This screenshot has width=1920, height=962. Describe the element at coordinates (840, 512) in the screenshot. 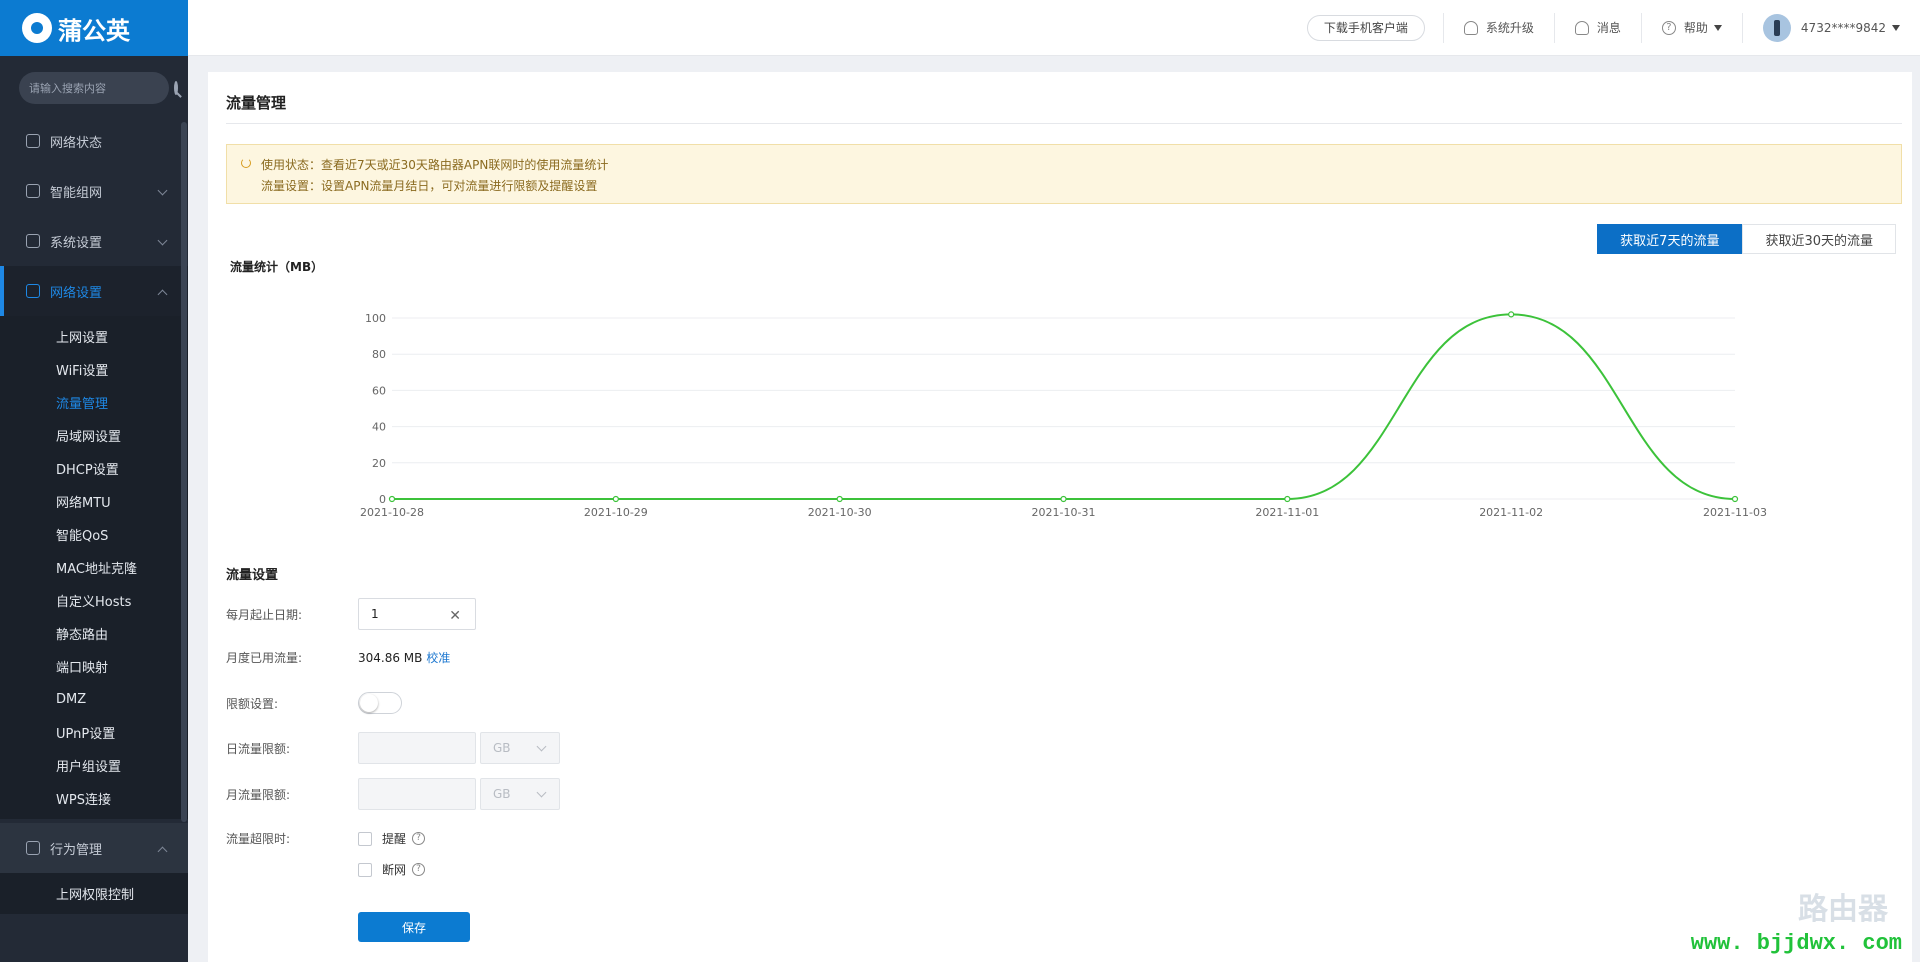

I see `x-tick-label: 2021-10-30` at that location.